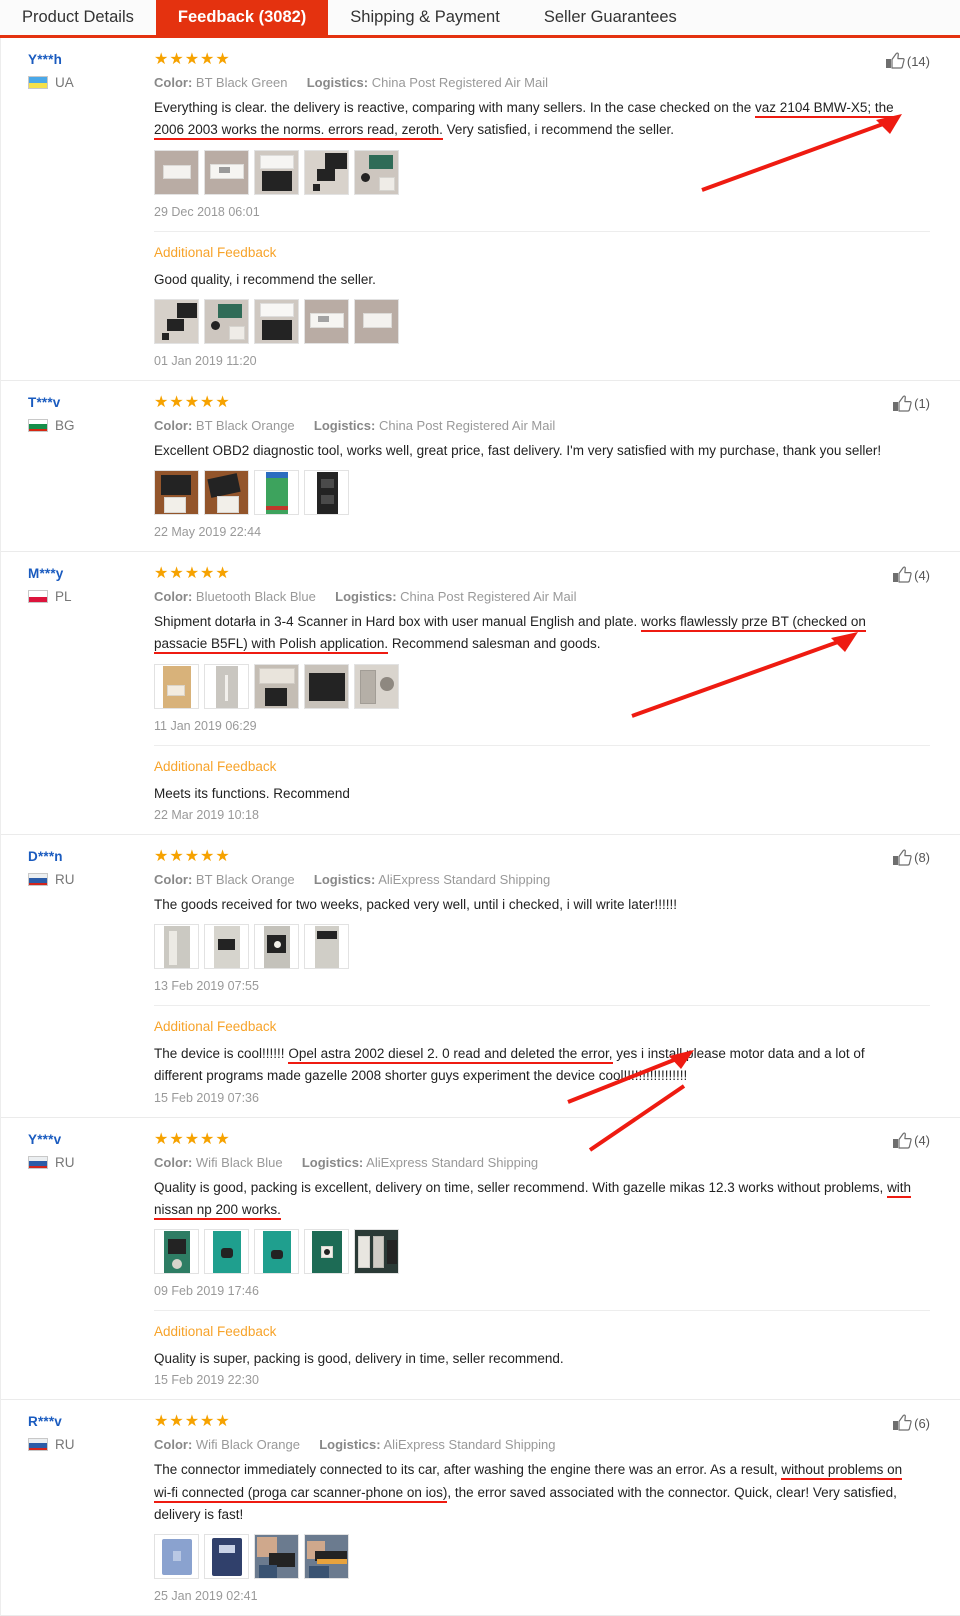  Describe the element at coordinates (206, 1380) in the screenshot. I see `additional-feedback-date: 15 Feb 2019 22:30` at that location.